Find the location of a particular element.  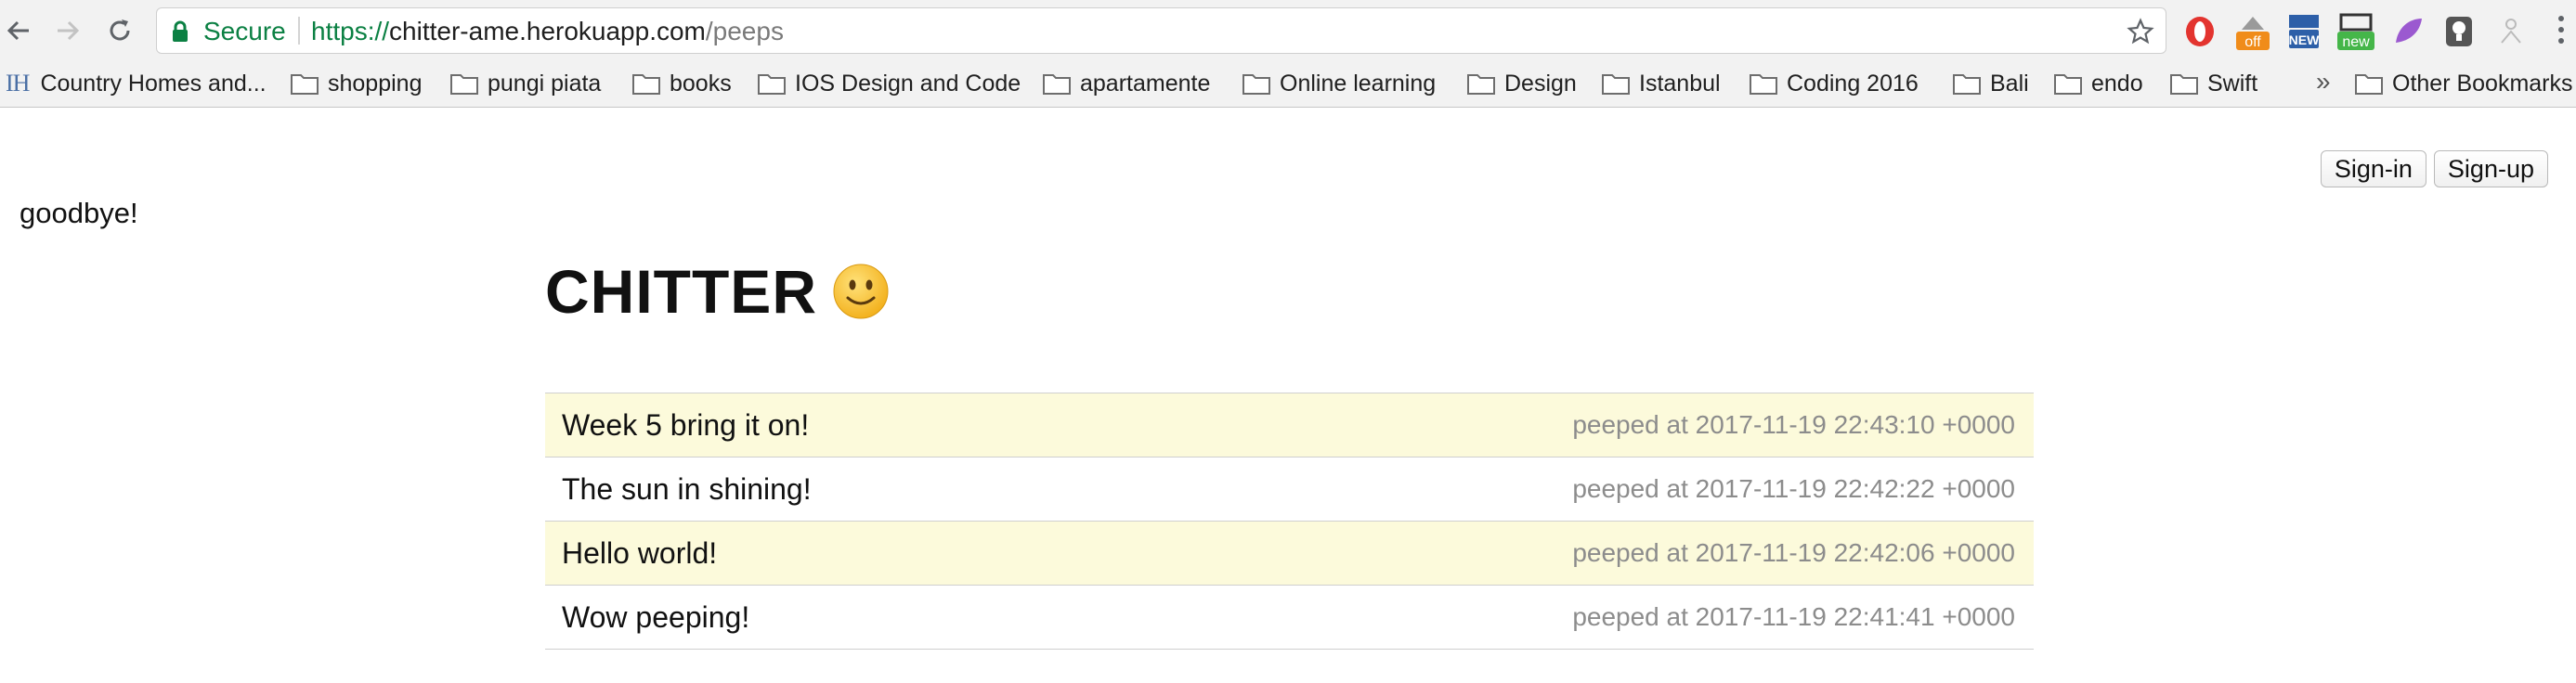

bookmark-label: Design is located at coordinates (1541, 83).